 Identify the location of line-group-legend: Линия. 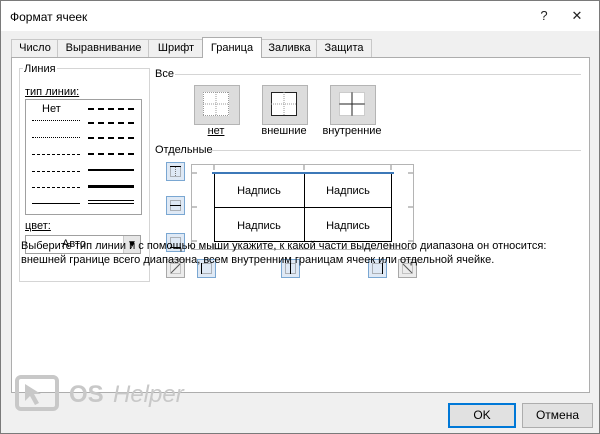
(40, 69).